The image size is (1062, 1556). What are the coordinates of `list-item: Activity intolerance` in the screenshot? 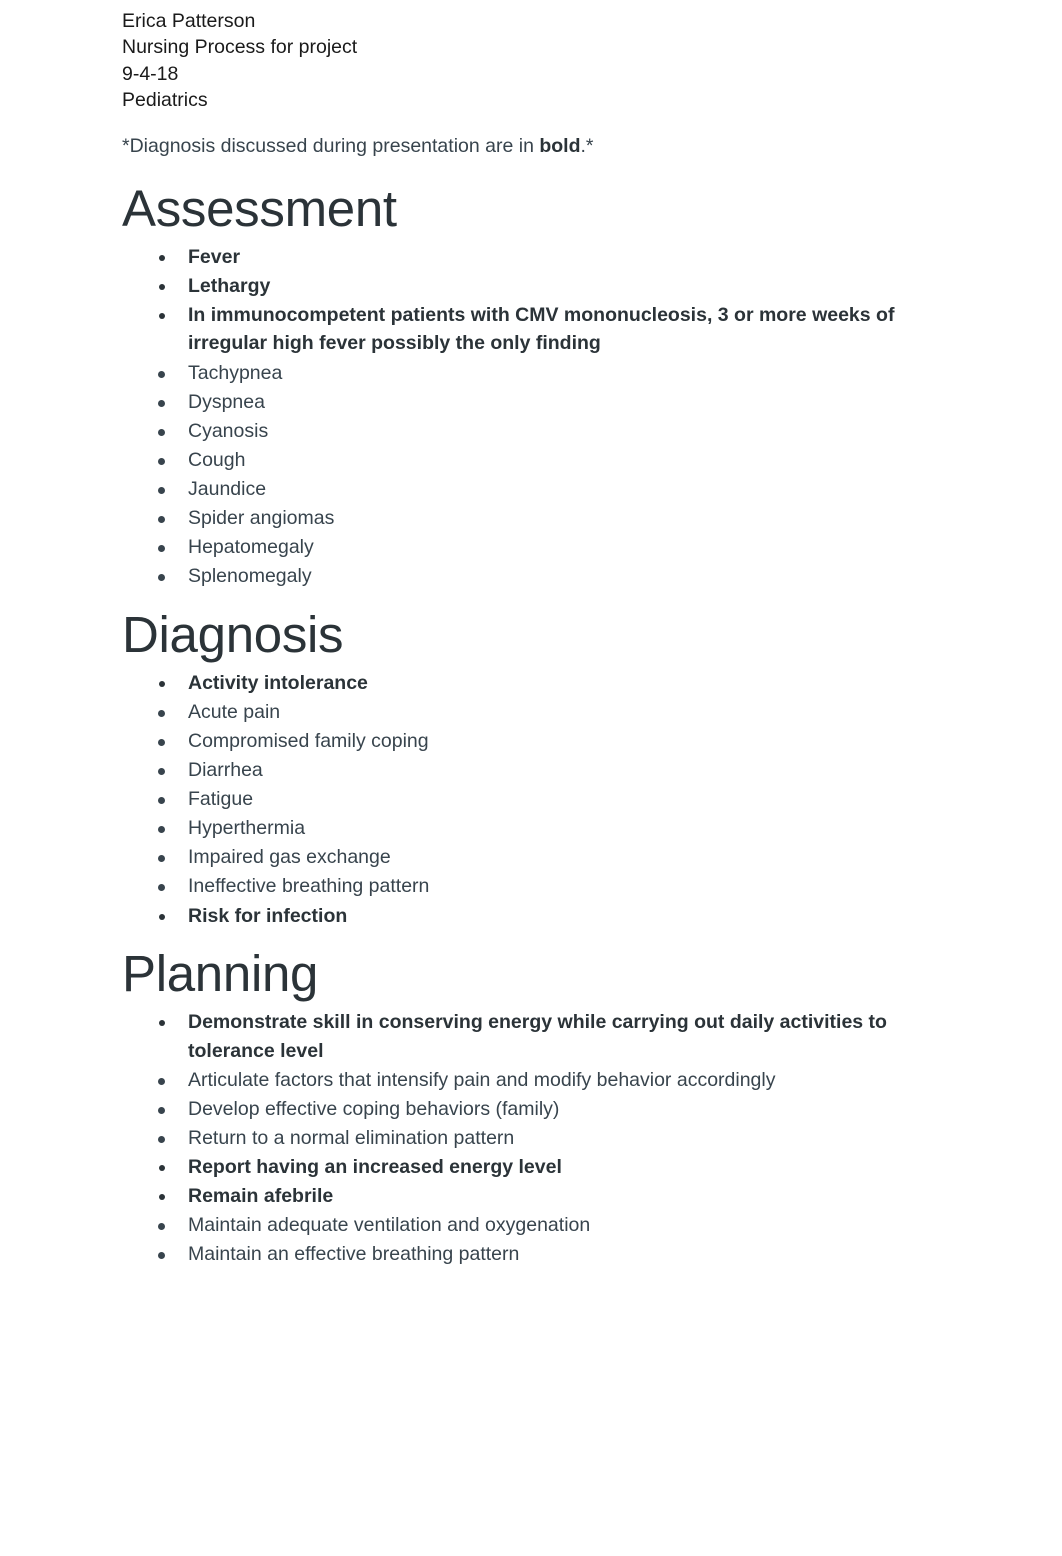 It's located at (544, 683).